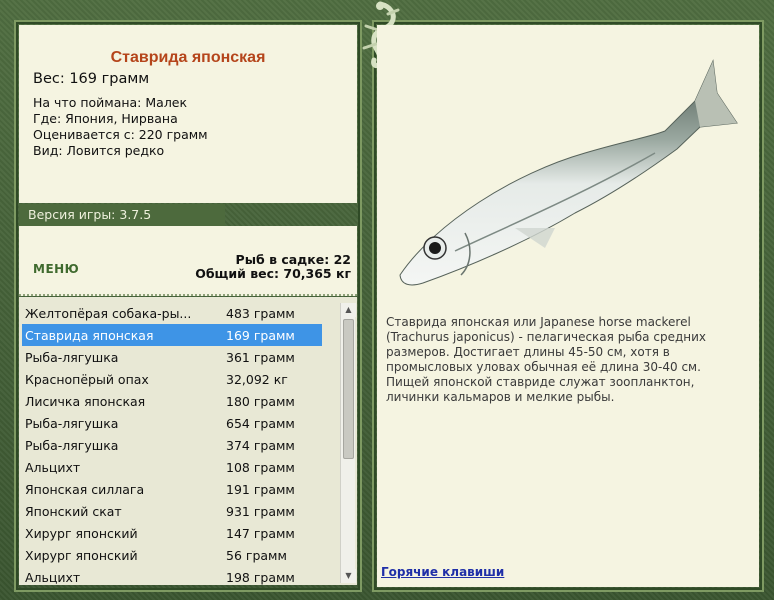 The width and height of the screenshot is (774, 600). I want to click on list-item-selected: Ставрида японская 169 грамм, so click(172, 335).